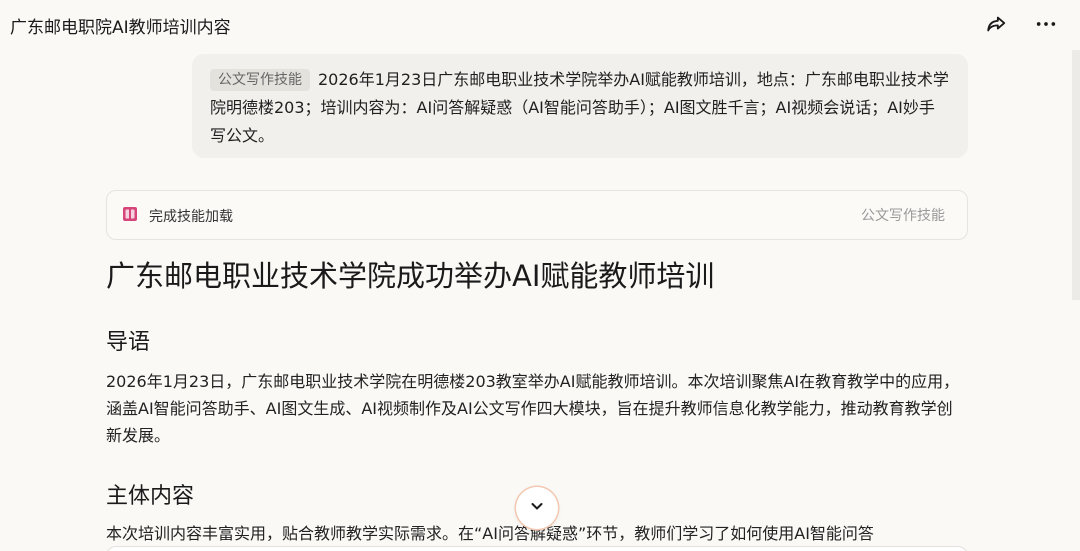 The height and width of the screenshot is (551, 1080). I want to click on top-actions, so click(1021, 24).